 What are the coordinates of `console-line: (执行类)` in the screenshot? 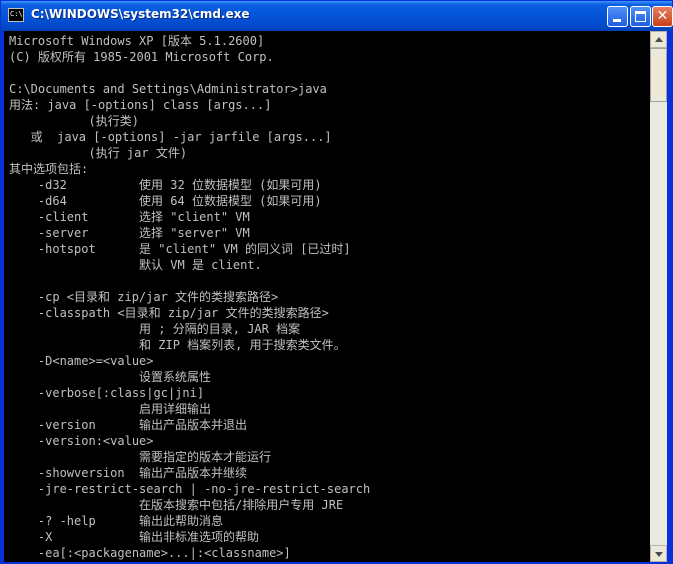 It's located at (74, 121).